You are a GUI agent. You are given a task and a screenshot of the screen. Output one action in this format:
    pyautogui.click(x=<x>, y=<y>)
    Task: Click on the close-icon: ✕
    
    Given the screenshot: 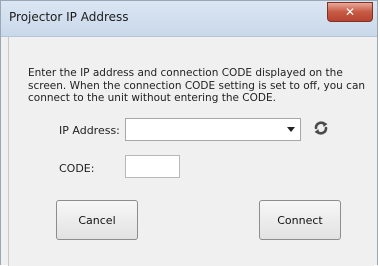 What is the action you would take?
    pyautogui.click(x=350, y=12)
    